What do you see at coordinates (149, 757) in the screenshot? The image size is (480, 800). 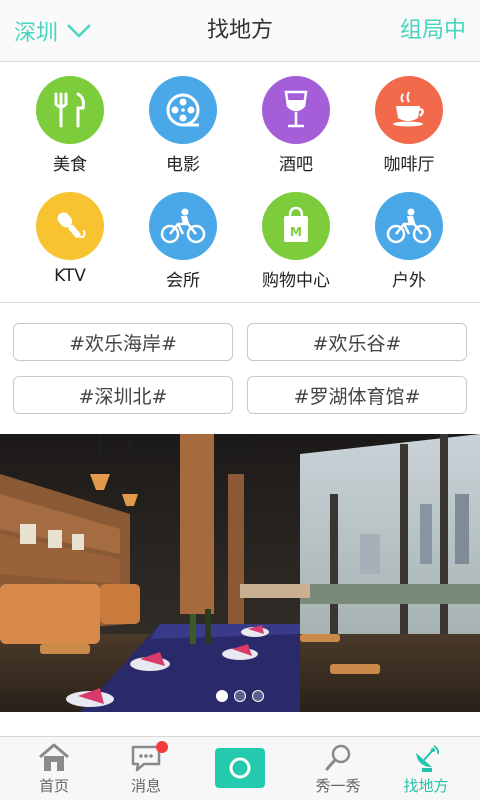 I see `message-icon` at bounding box center [149, 757].